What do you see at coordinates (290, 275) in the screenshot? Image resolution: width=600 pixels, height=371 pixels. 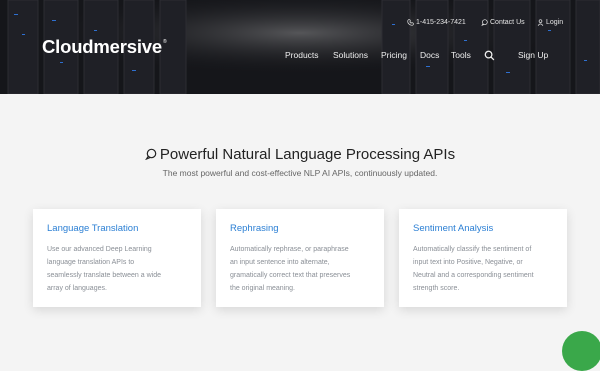 I see `card-description-line: gramatically correct text that preserves` at bounding box center [290, 275].